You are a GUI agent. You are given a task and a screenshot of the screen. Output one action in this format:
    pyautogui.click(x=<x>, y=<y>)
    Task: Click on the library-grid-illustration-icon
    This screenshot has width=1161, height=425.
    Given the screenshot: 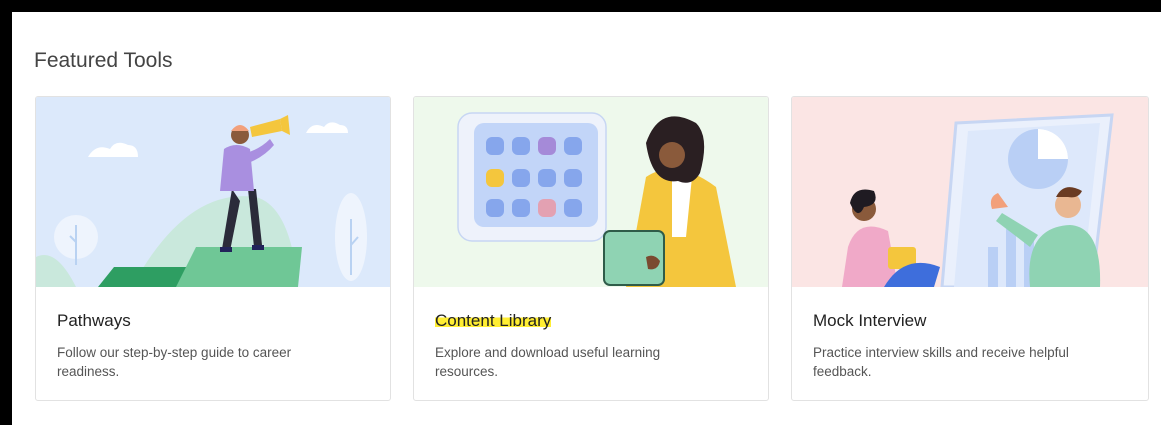 What is the action you would take?
    pyautogui.click(x=591, y=192)
    